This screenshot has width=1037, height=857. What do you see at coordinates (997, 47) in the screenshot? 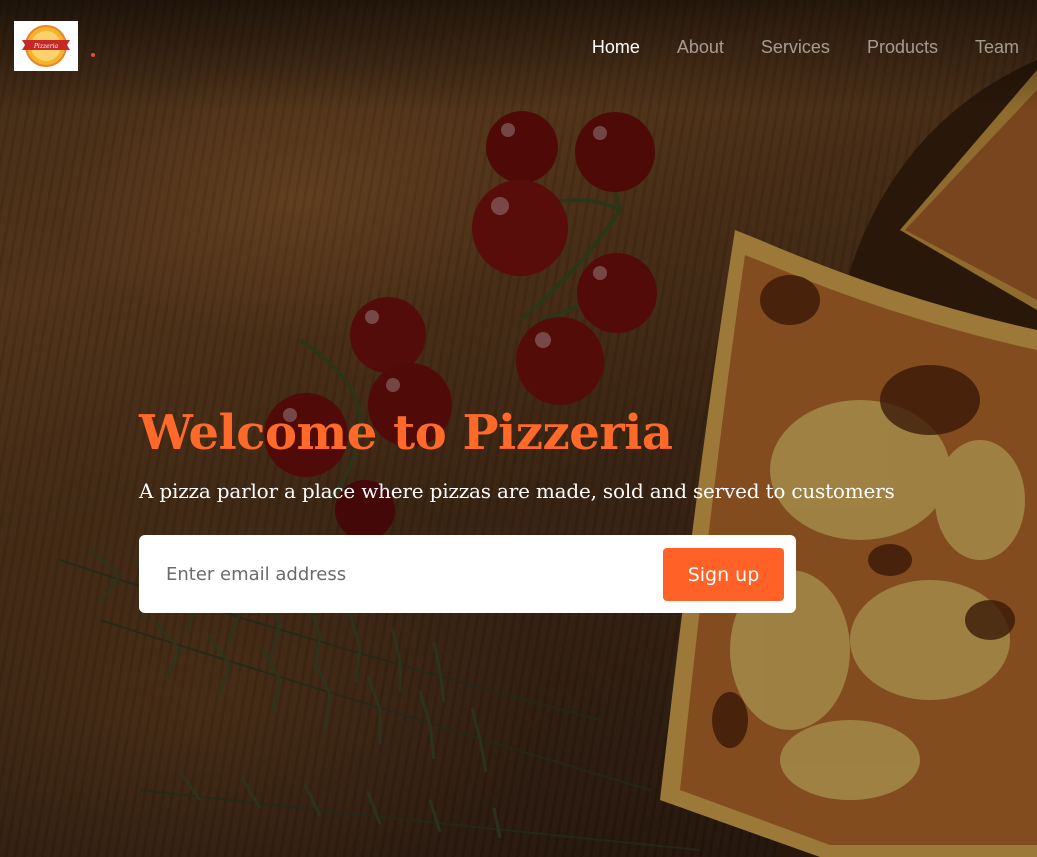
I see `nav-item-team: Team` at bounding box center [997, 47].